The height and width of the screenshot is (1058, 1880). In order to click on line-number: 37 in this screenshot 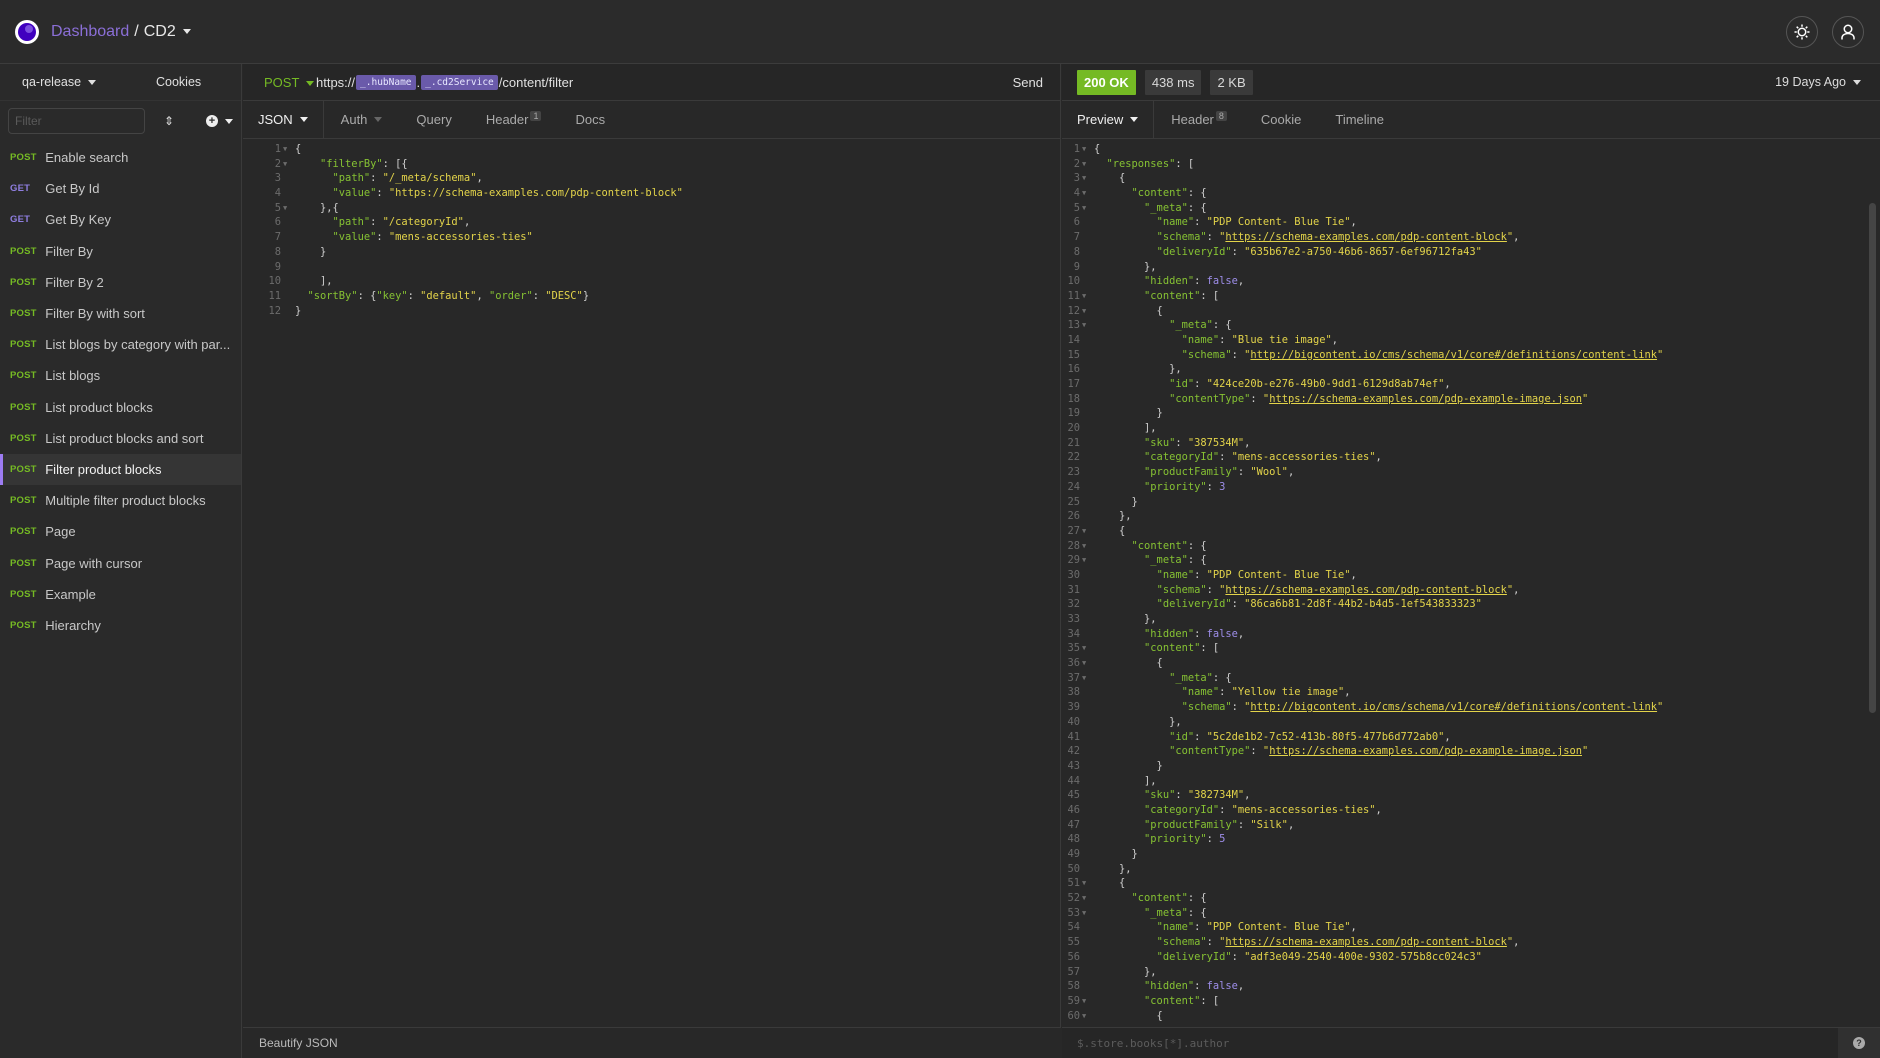, I will do `click(1073, 677)`.